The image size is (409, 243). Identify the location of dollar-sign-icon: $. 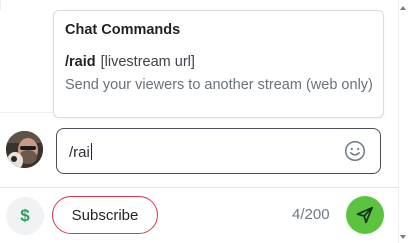
(25, 216).